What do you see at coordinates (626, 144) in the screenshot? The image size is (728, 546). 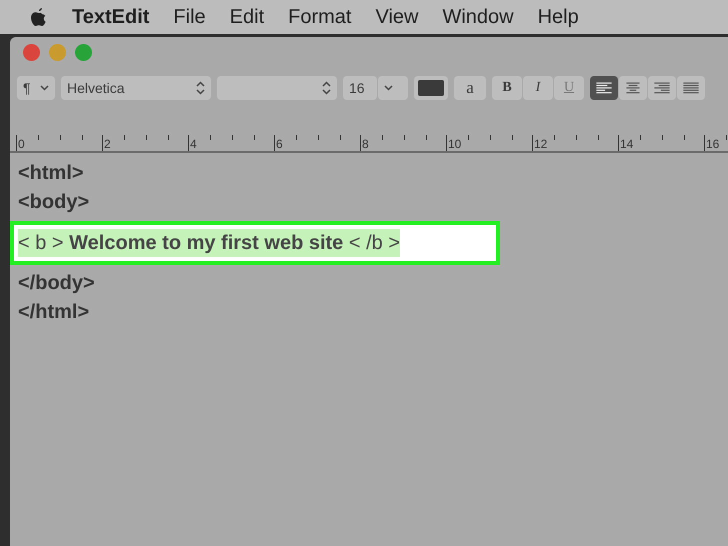 I see `ruler-label: 14` at bounding box center [626, 144].